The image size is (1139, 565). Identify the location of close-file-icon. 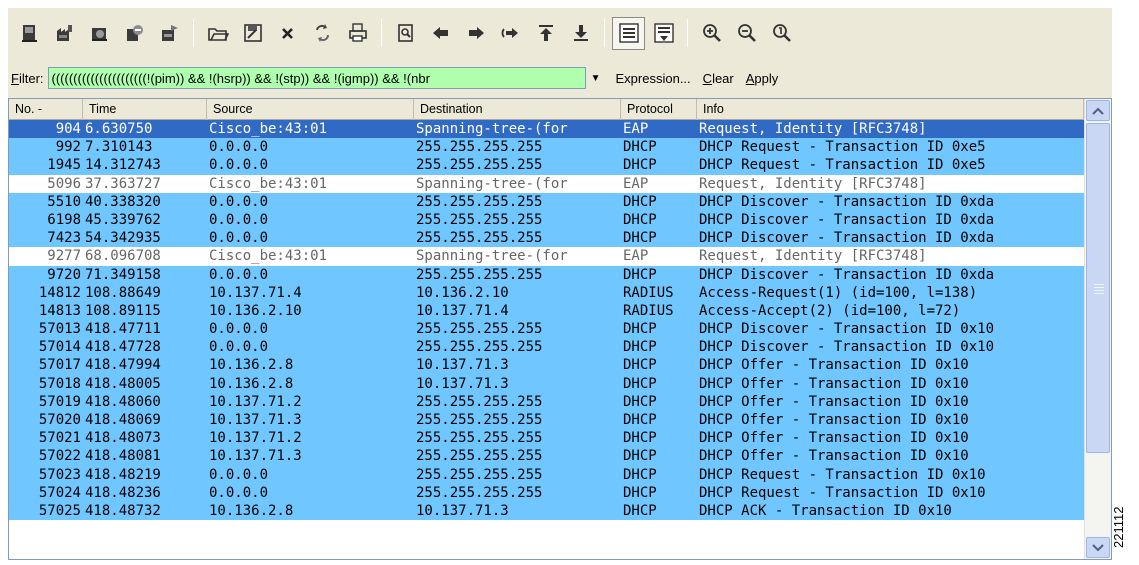
(288, 33).